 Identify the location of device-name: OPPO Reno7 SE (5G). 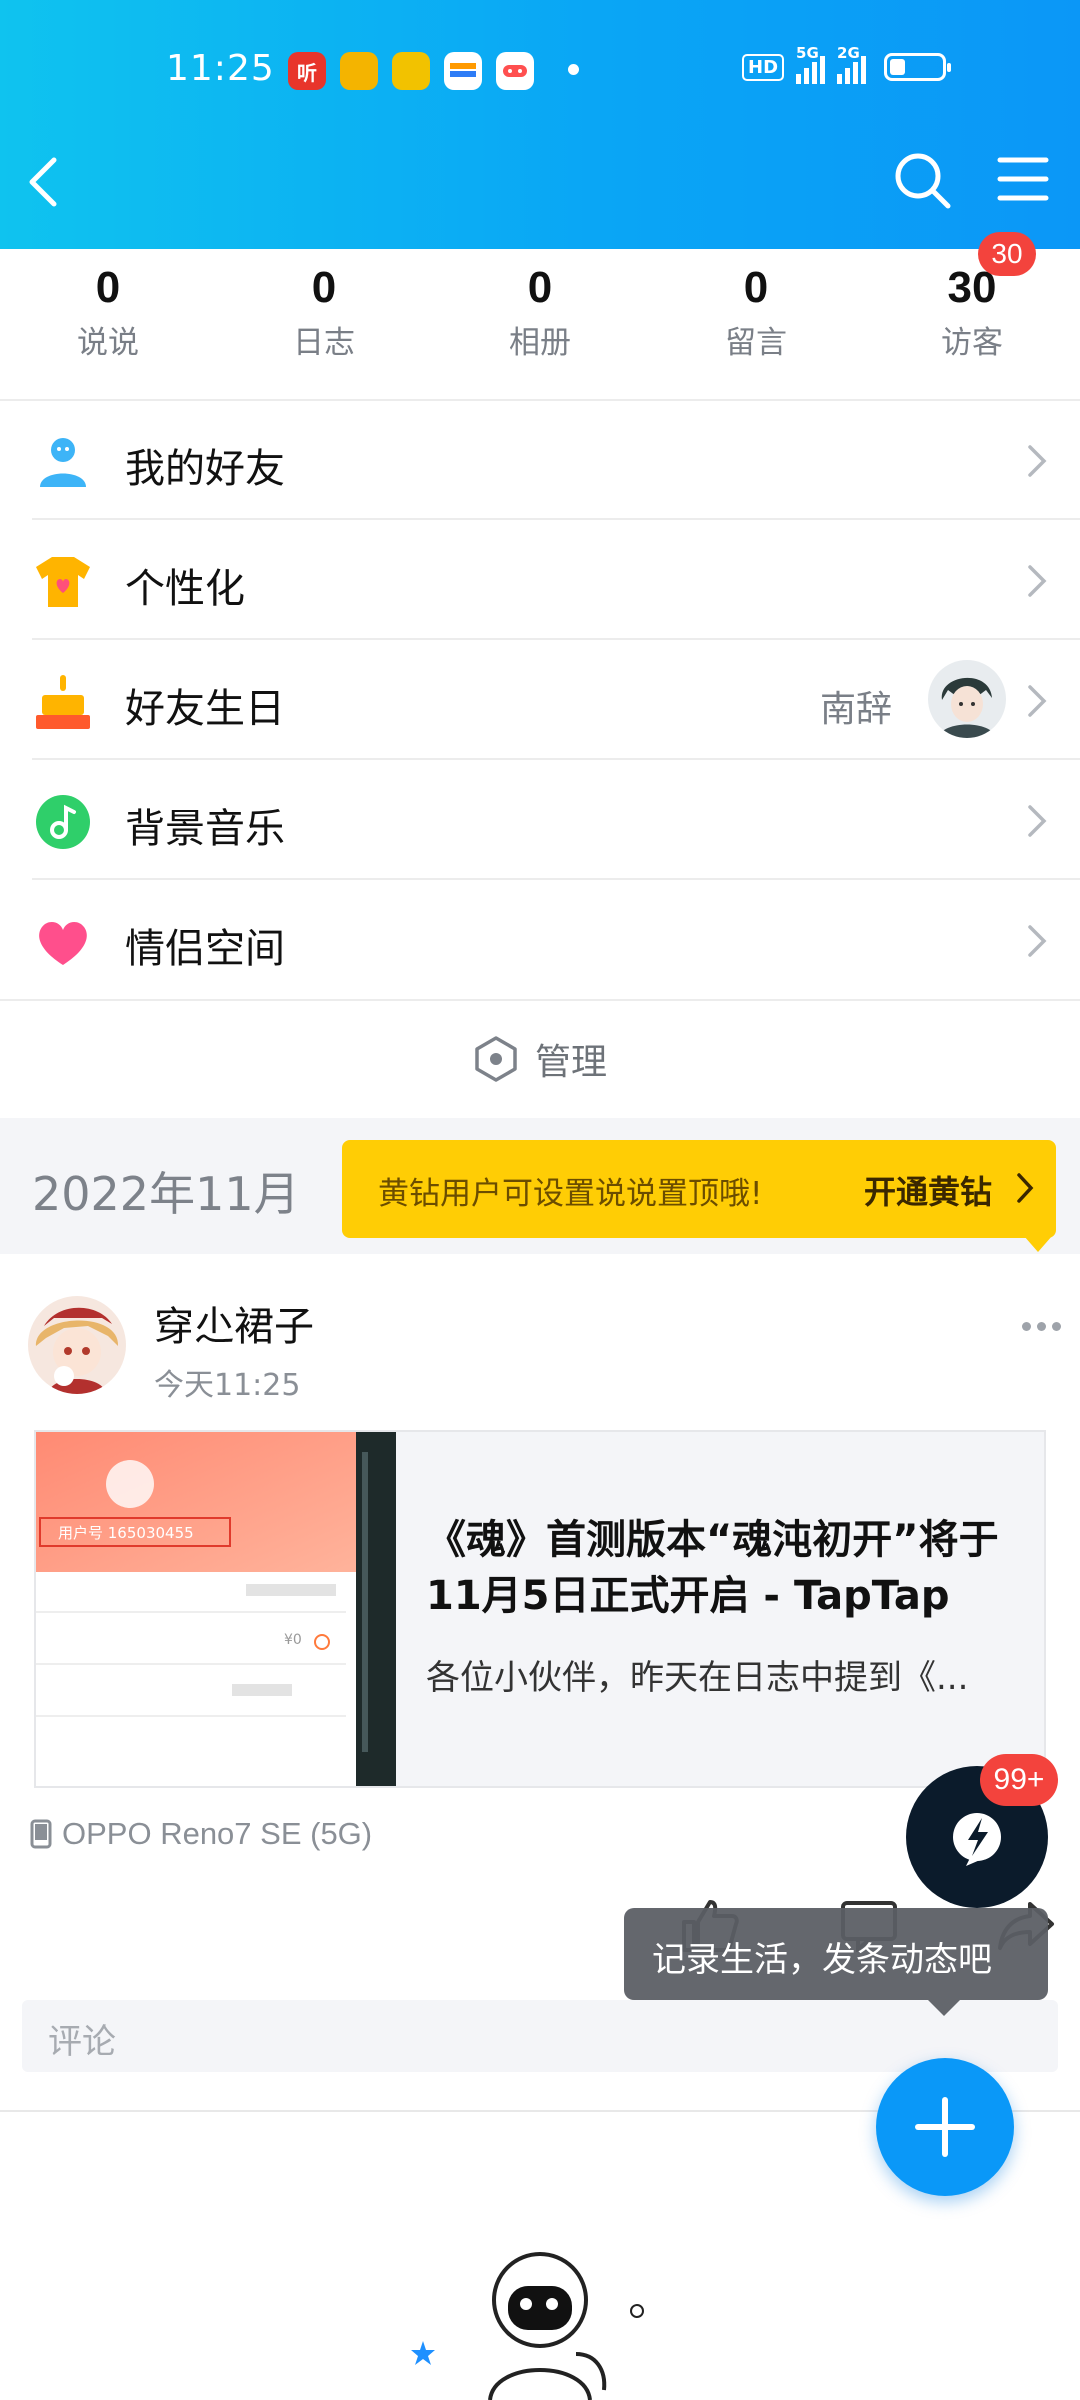
(217, 1833).